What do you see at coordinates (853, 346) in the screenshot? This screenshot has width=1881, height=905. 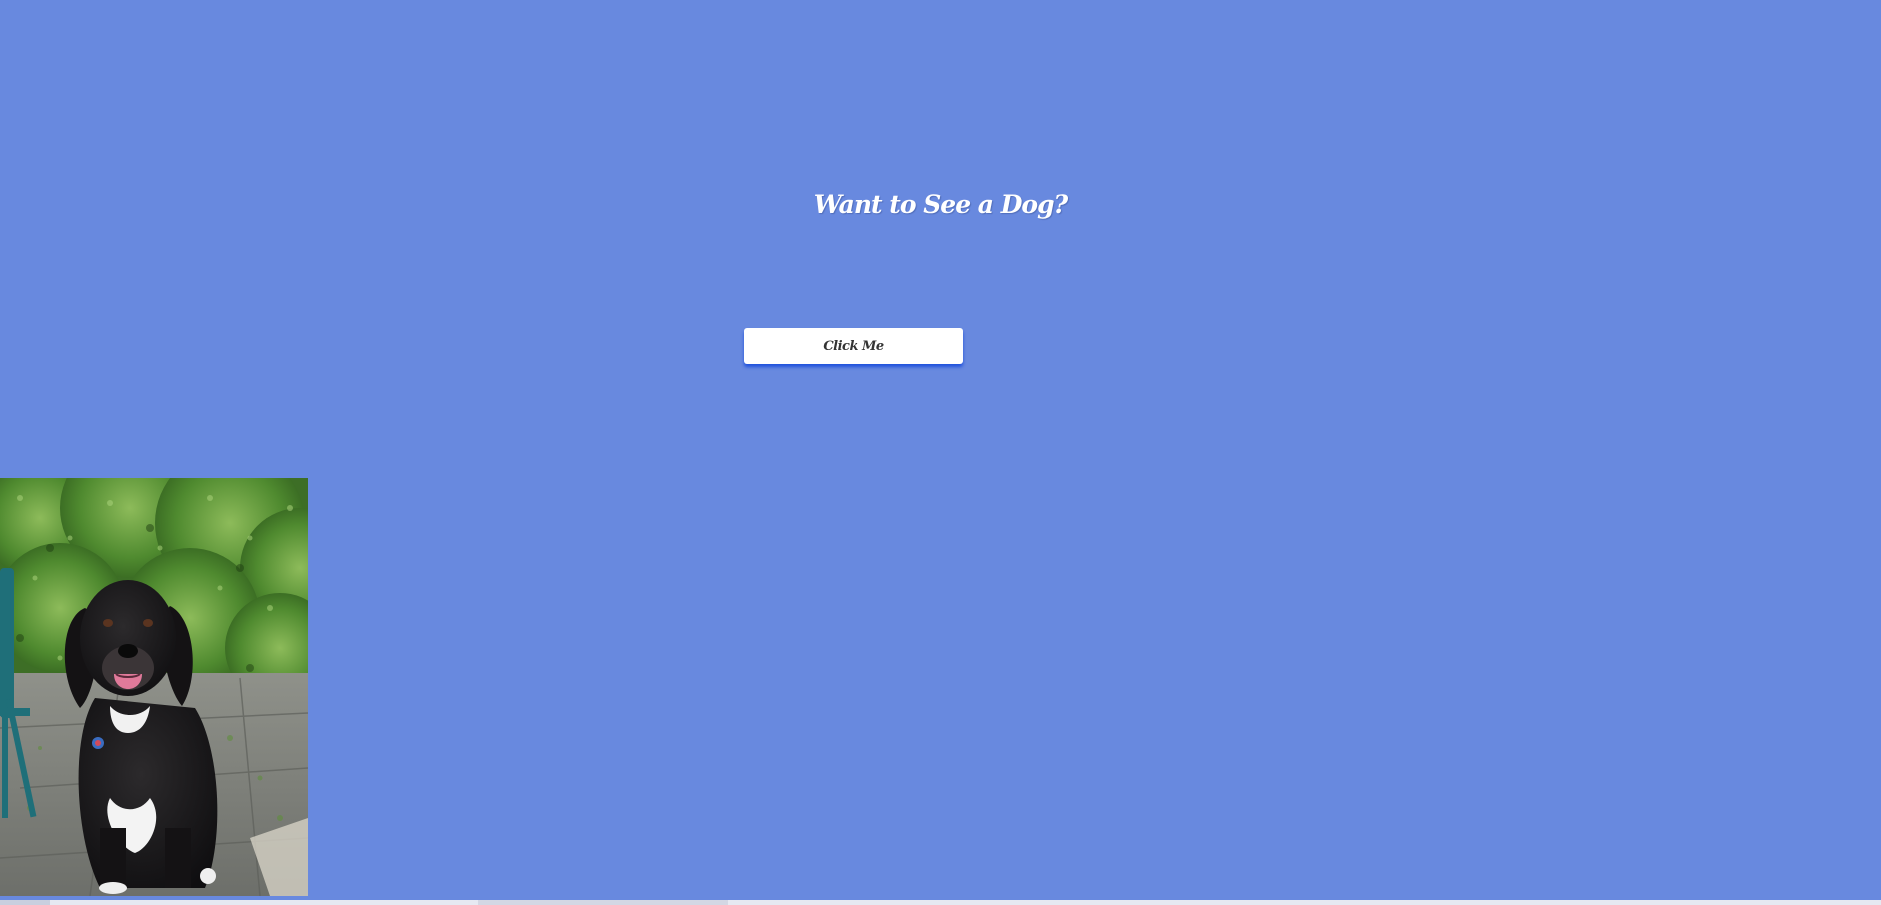 I see `click-me-button: Click Me` at bounding box center [853, 346].